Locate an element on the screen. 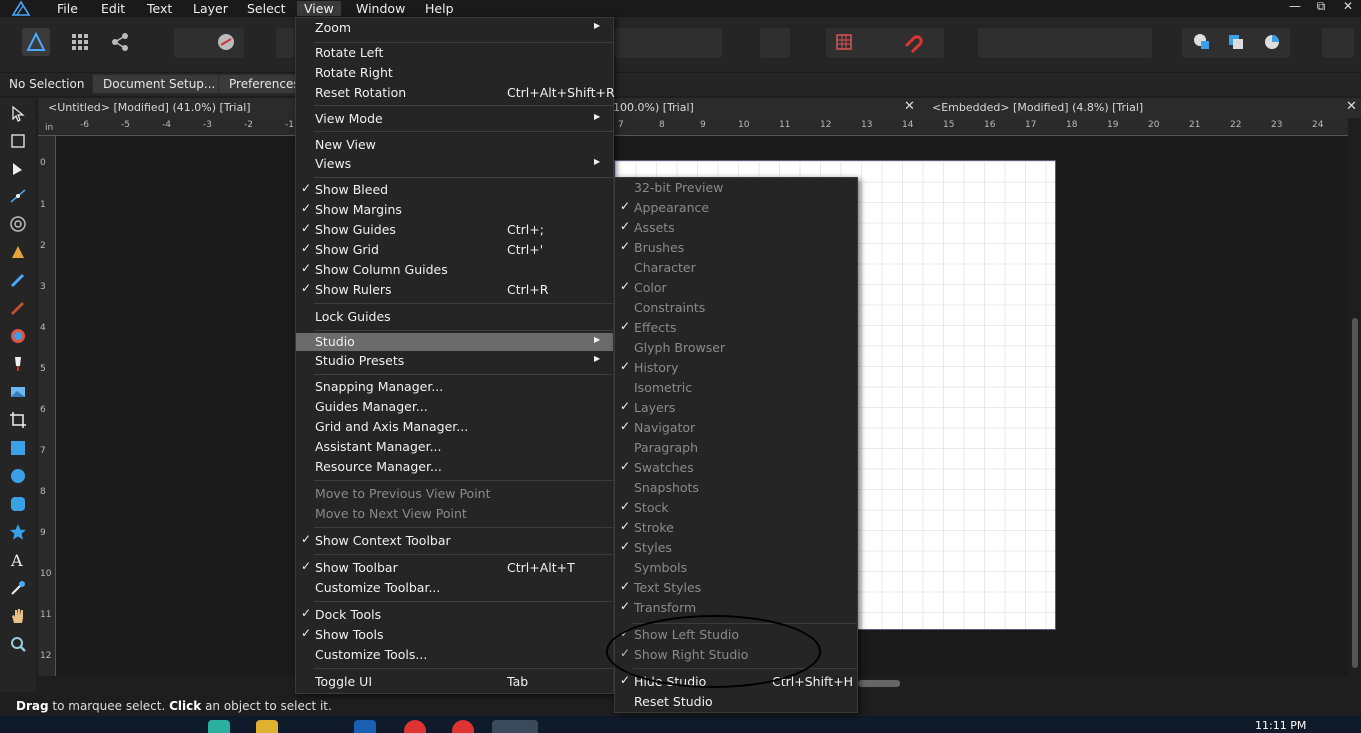 The image size is (1361, 733). menu-item-reset-rotation: Reset Rotation Ctrl+Alt+Shift+R is located at coordinates (455, 93).